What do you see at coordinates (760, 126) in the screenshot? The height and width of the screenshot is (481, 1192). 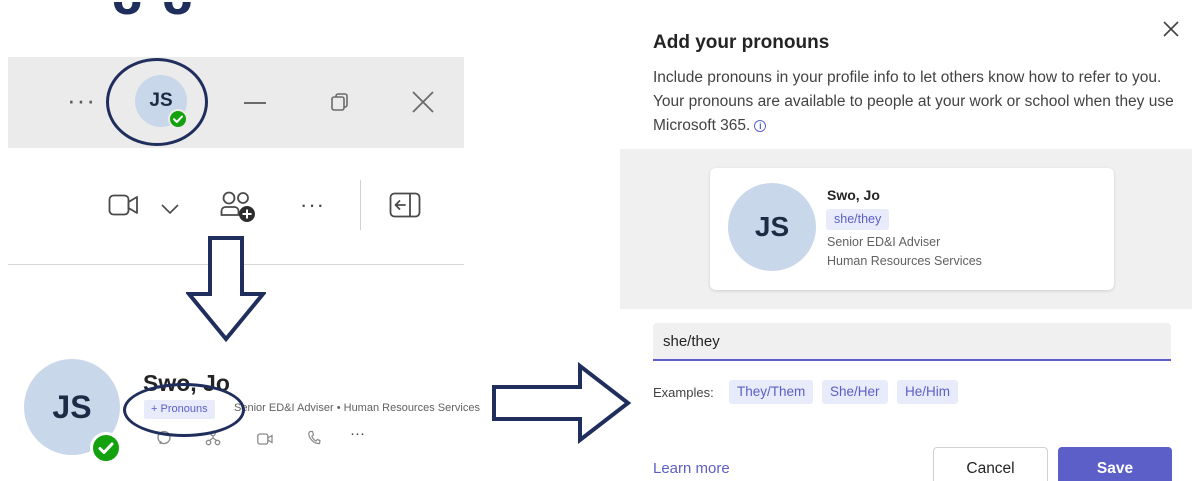 I see `info-icon: i` at bounding box center [760, 126].